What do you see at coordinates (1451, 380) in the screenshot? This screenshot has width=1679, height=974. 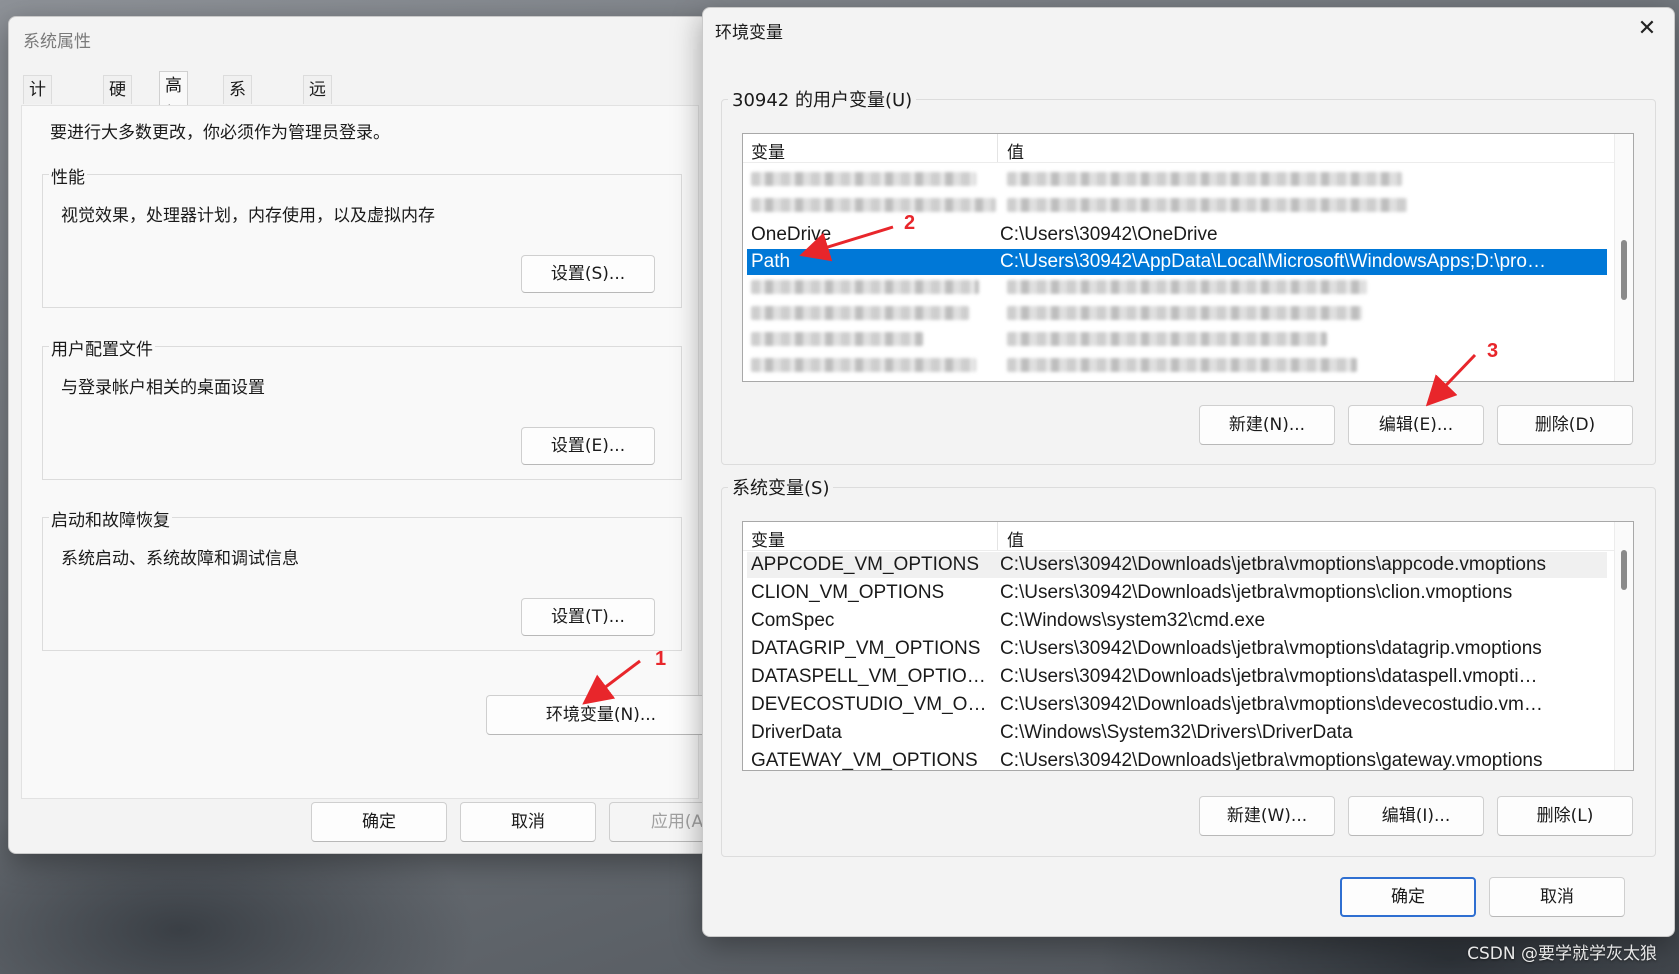 I see `arrow-3-icon` at bounding box center [1451, 380].